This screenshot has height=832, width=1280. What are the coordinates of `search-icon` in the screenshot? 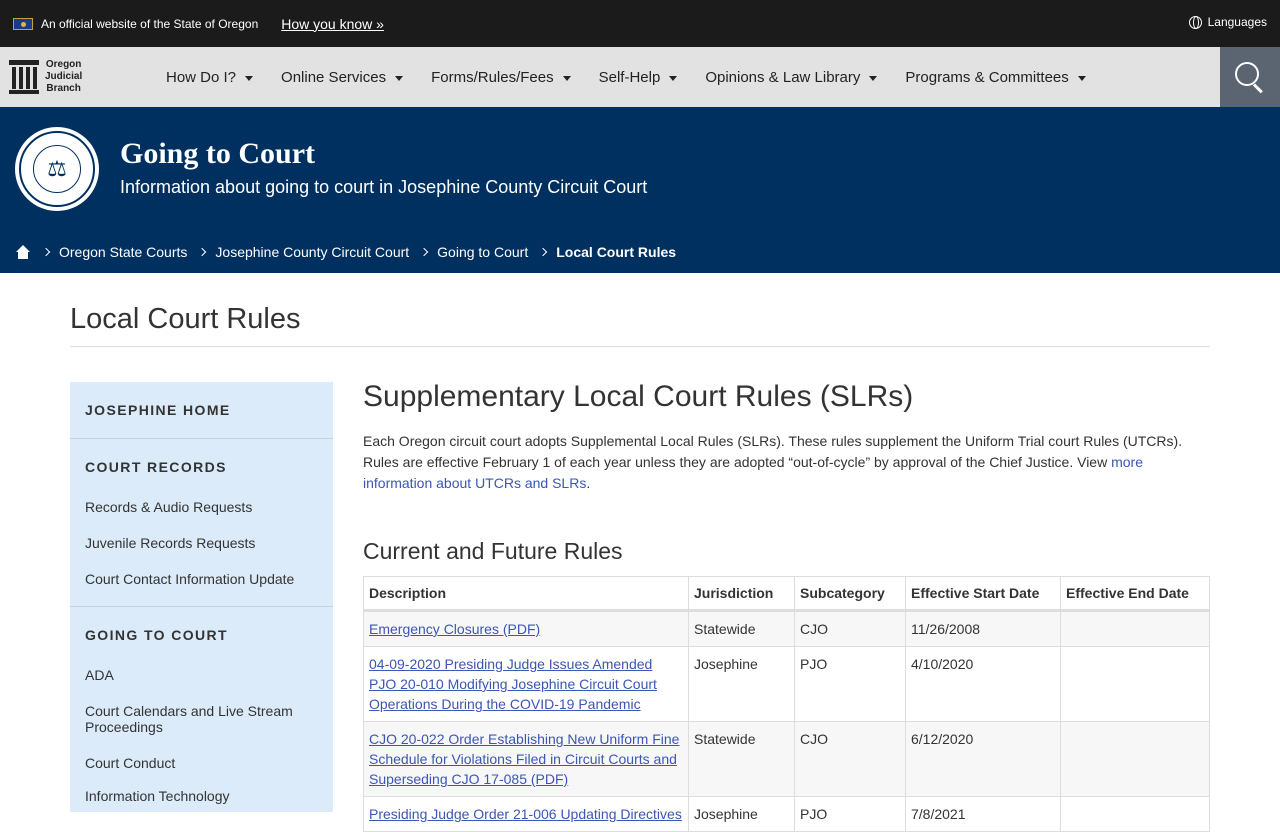 It's located at (1250, 78).